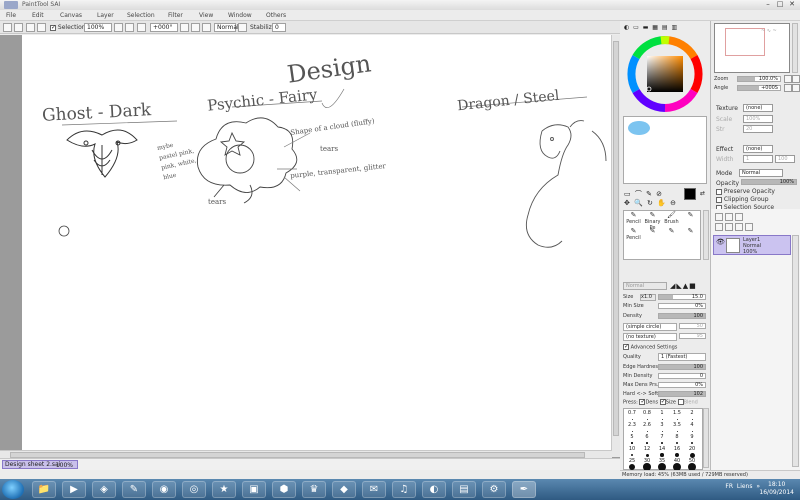 This screenshot has width=800, height=500. Describe the element at coordinates (785, 159) in the screenshot. I see `effect-strength-value: 100` at that location.